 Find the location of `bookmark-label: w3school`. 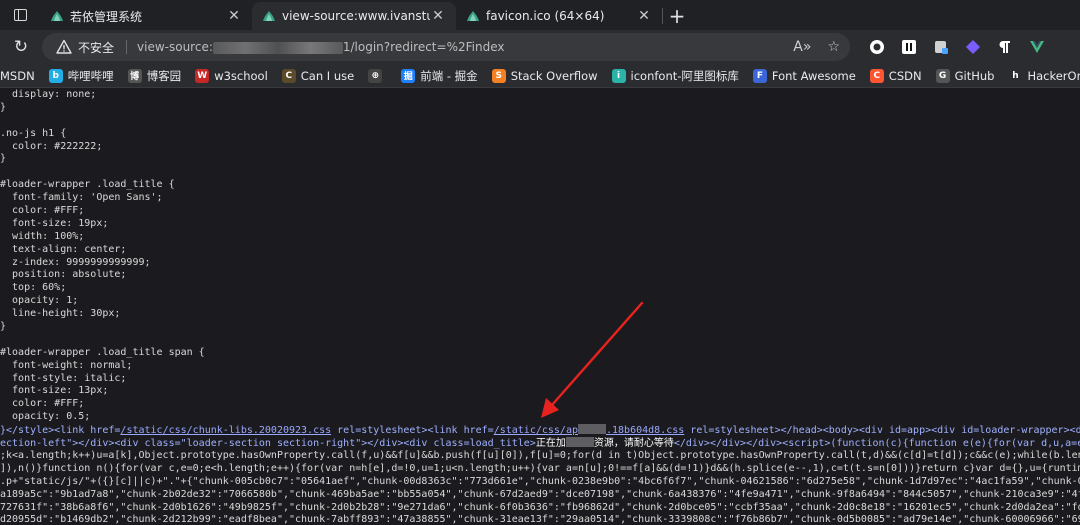

bookmark-label: w3school is located at coordinates (241, 75).